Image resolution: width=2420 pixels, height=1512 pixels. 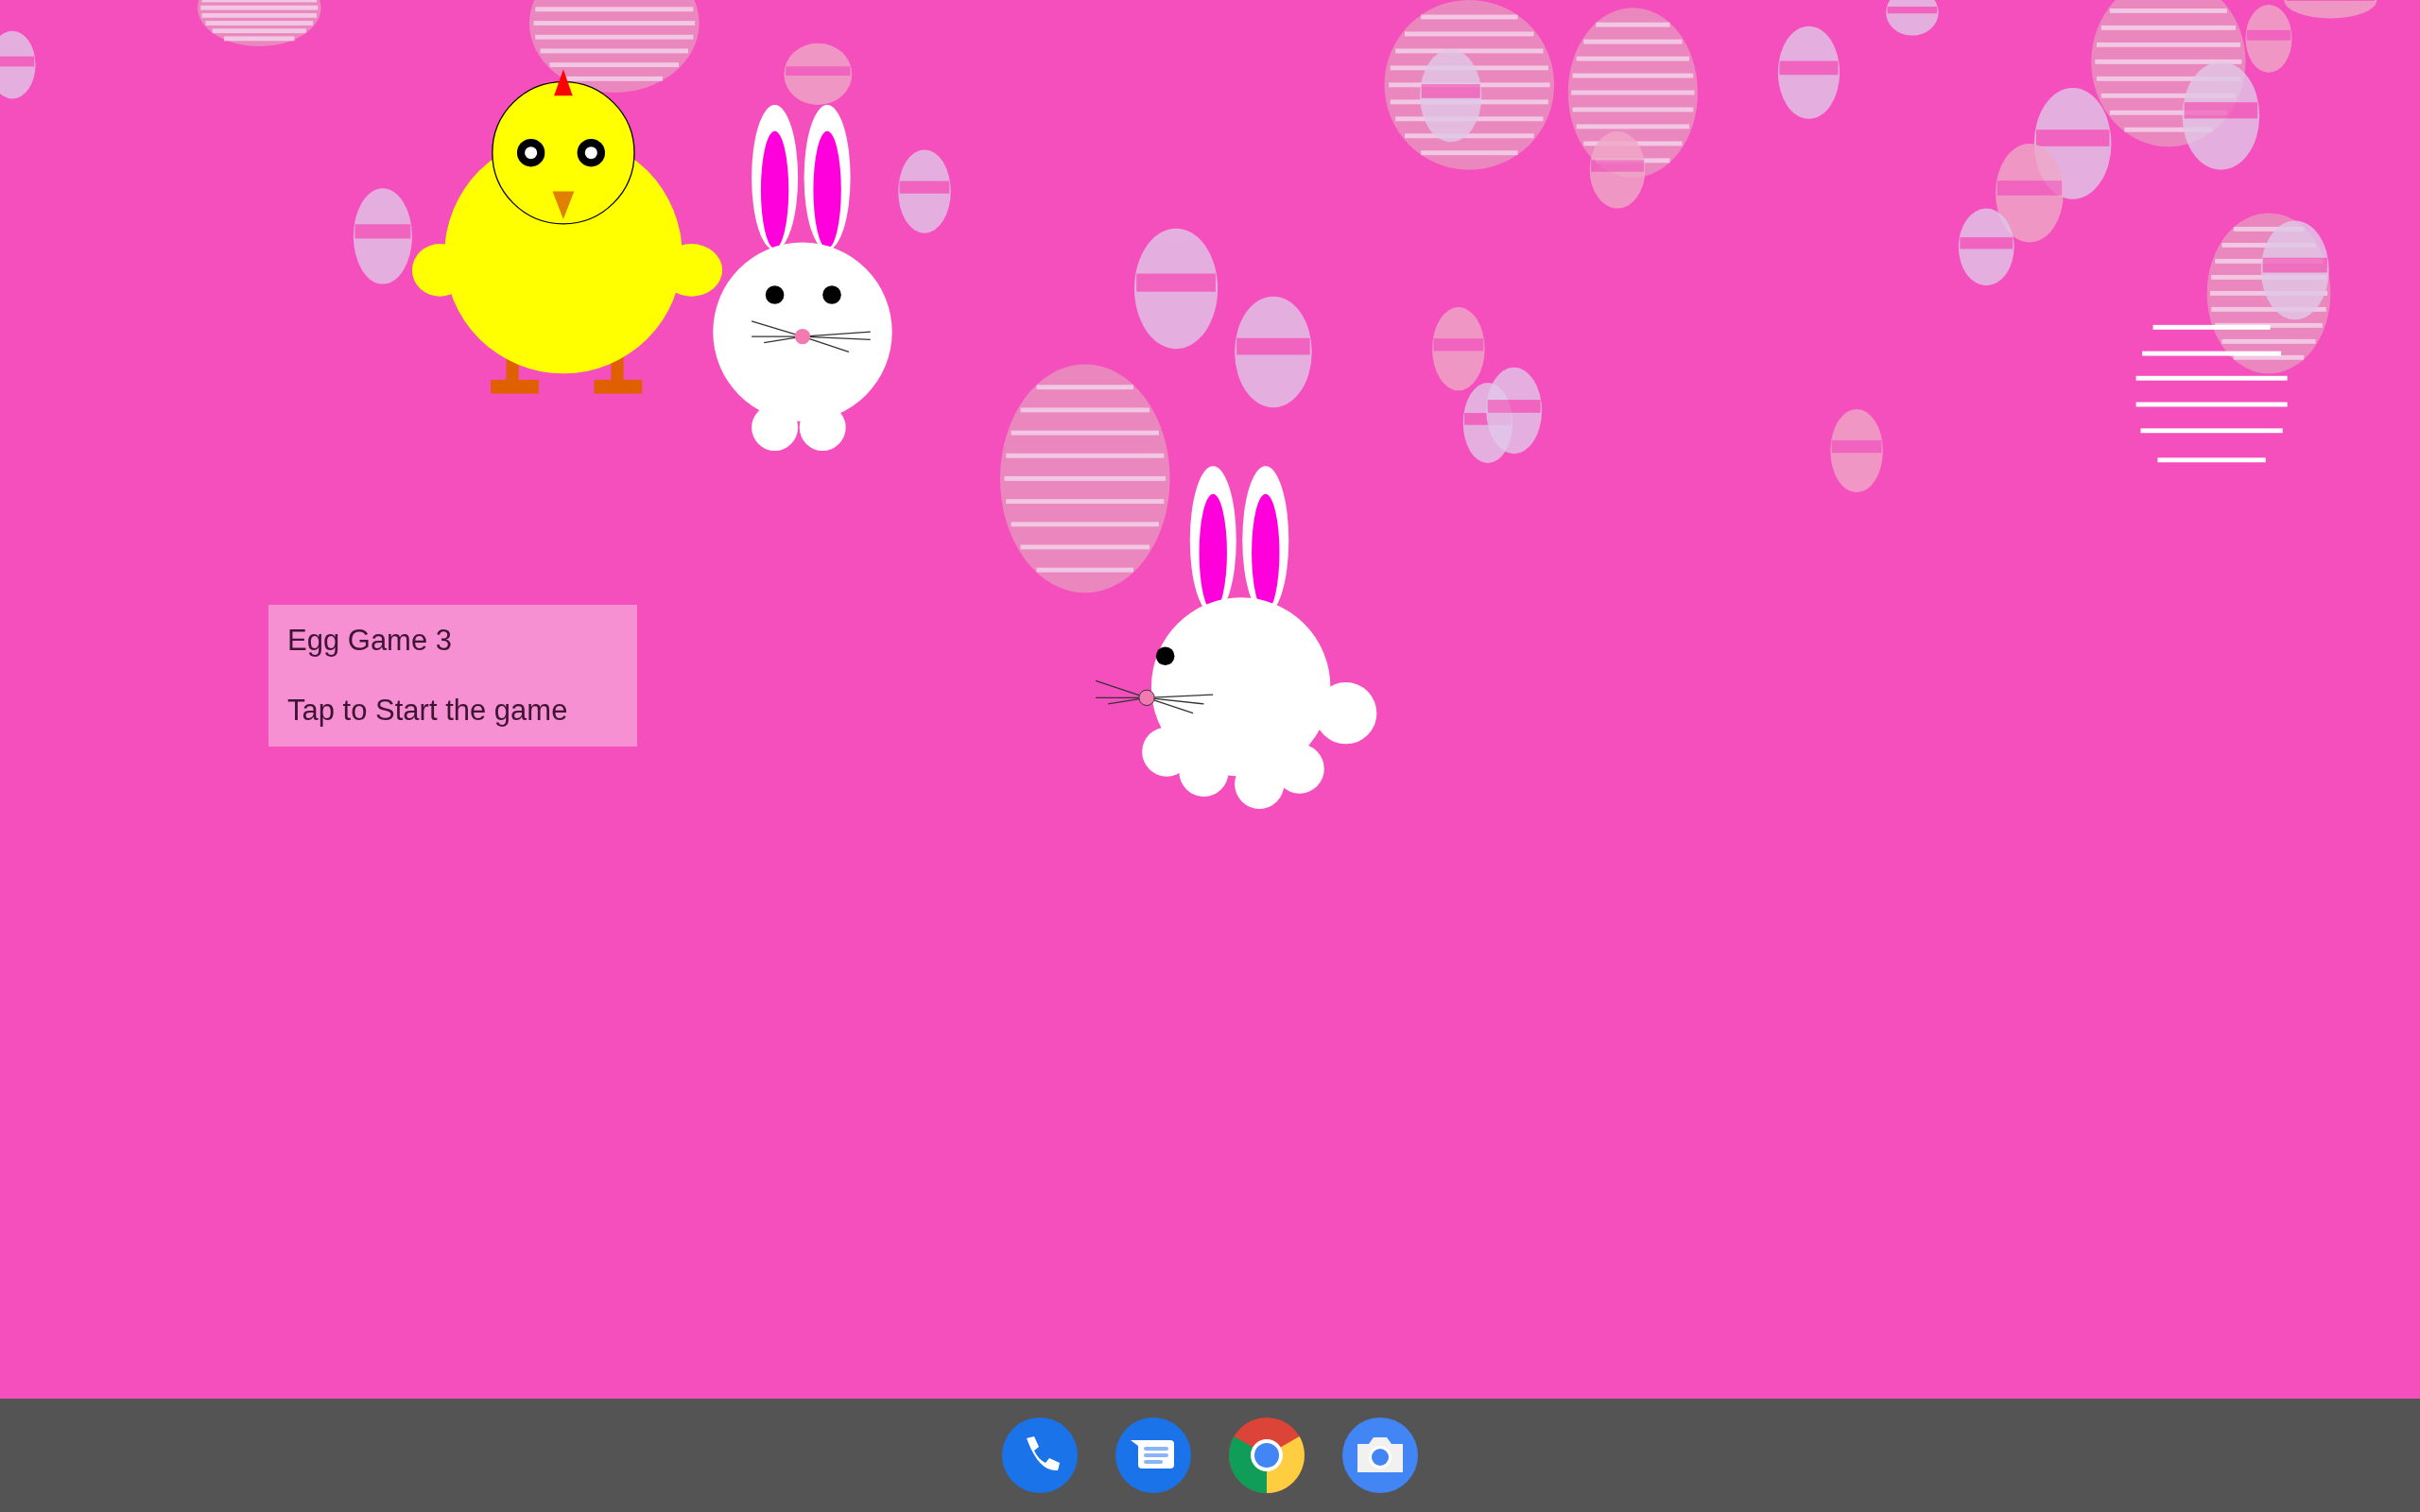 I want to click on chat-bubble-icon, so click(x=1153, y=1455).